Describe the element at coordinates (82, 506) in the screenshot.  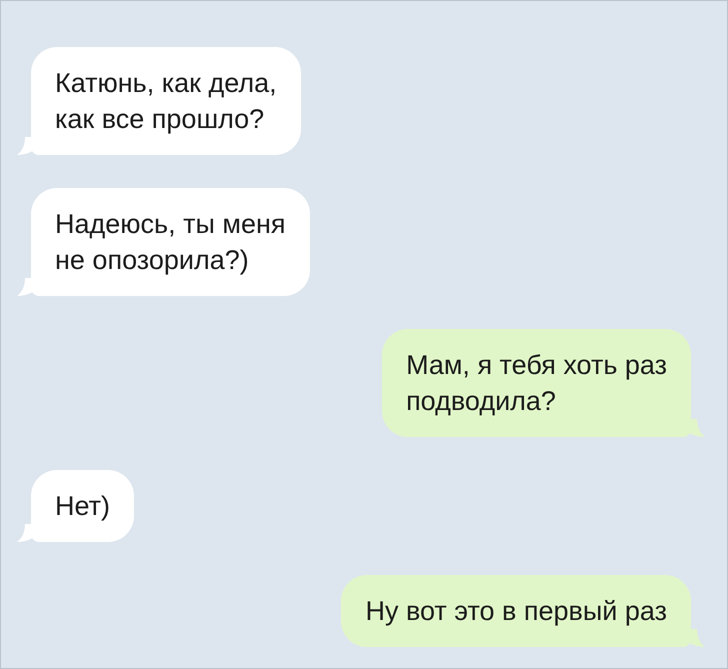
I see `message-bubble: Нет)` at that location.